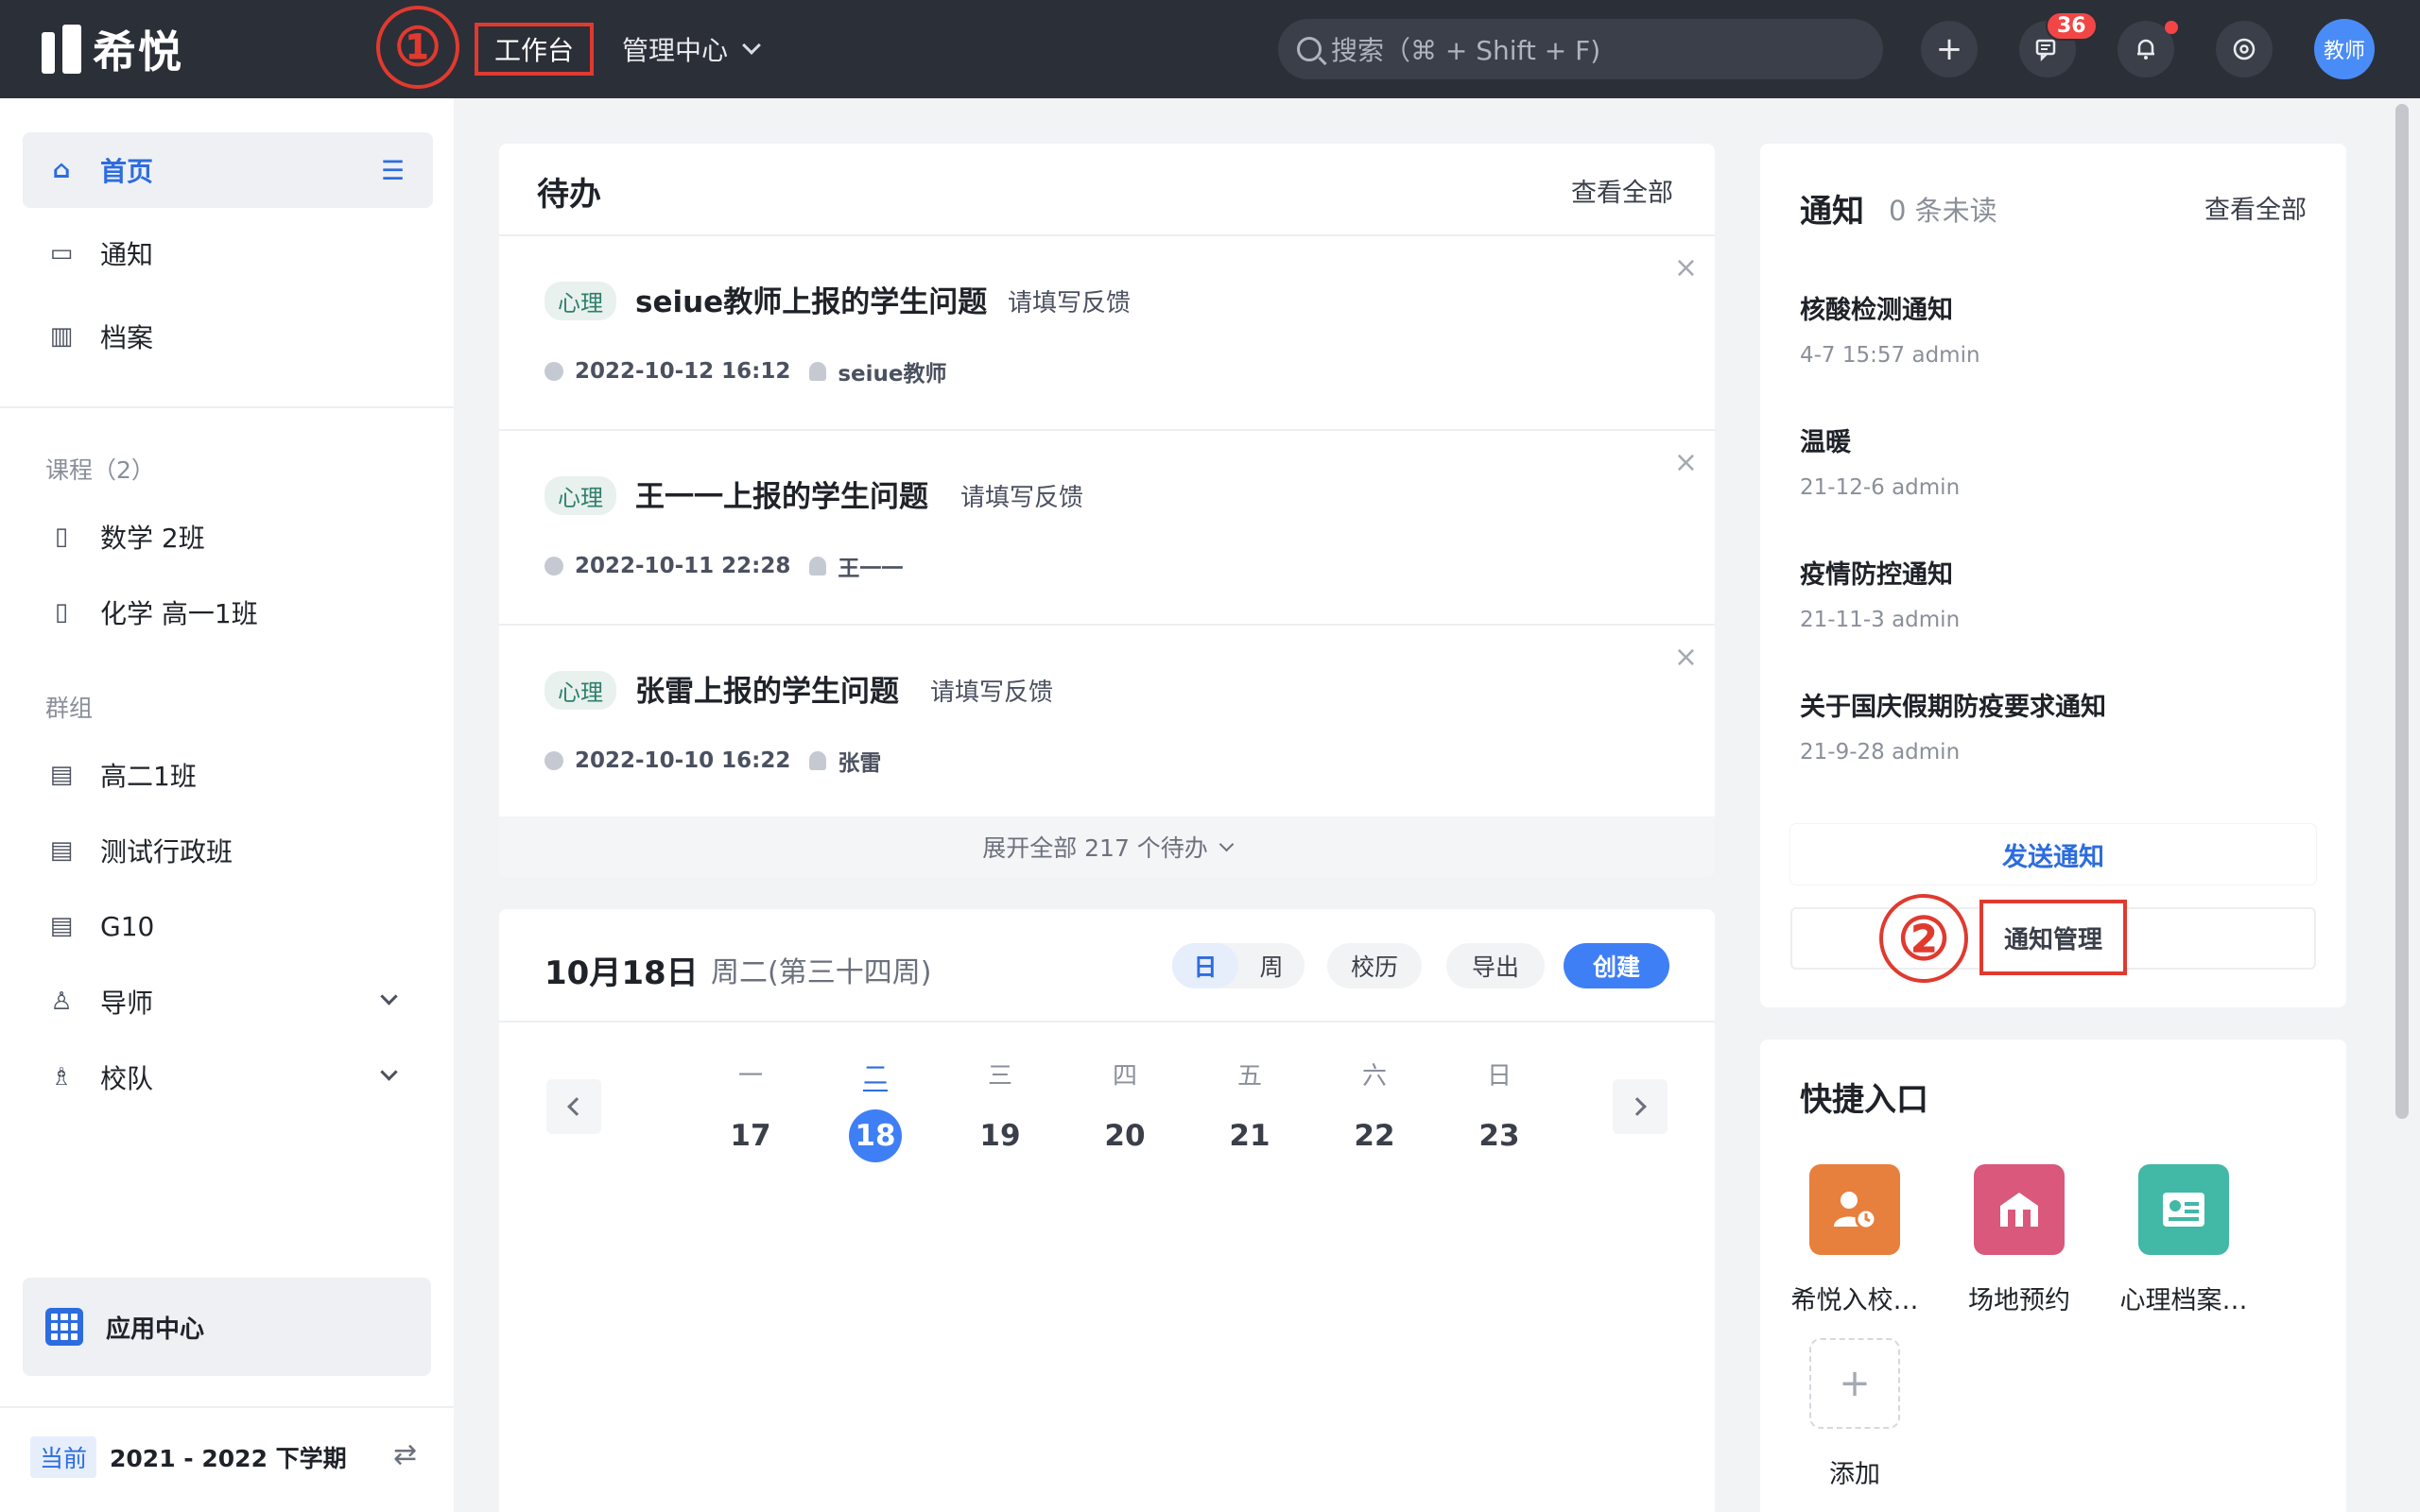 The image size is (2420, 1512). I want to click on notice-manage-button: 通知管理, so click(2053, 937).